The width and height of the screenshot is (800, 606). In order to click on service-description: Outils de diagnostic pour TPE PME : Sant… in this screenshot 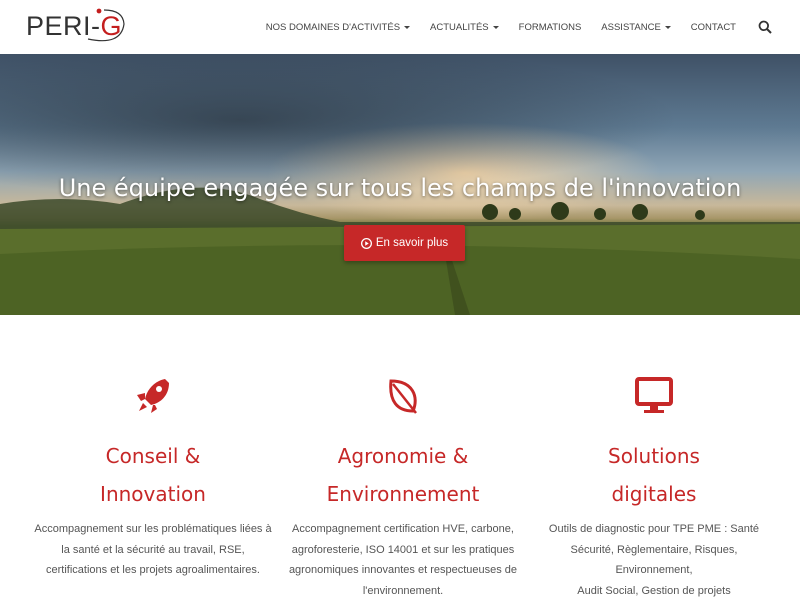, I will do `click(654, 560)`.